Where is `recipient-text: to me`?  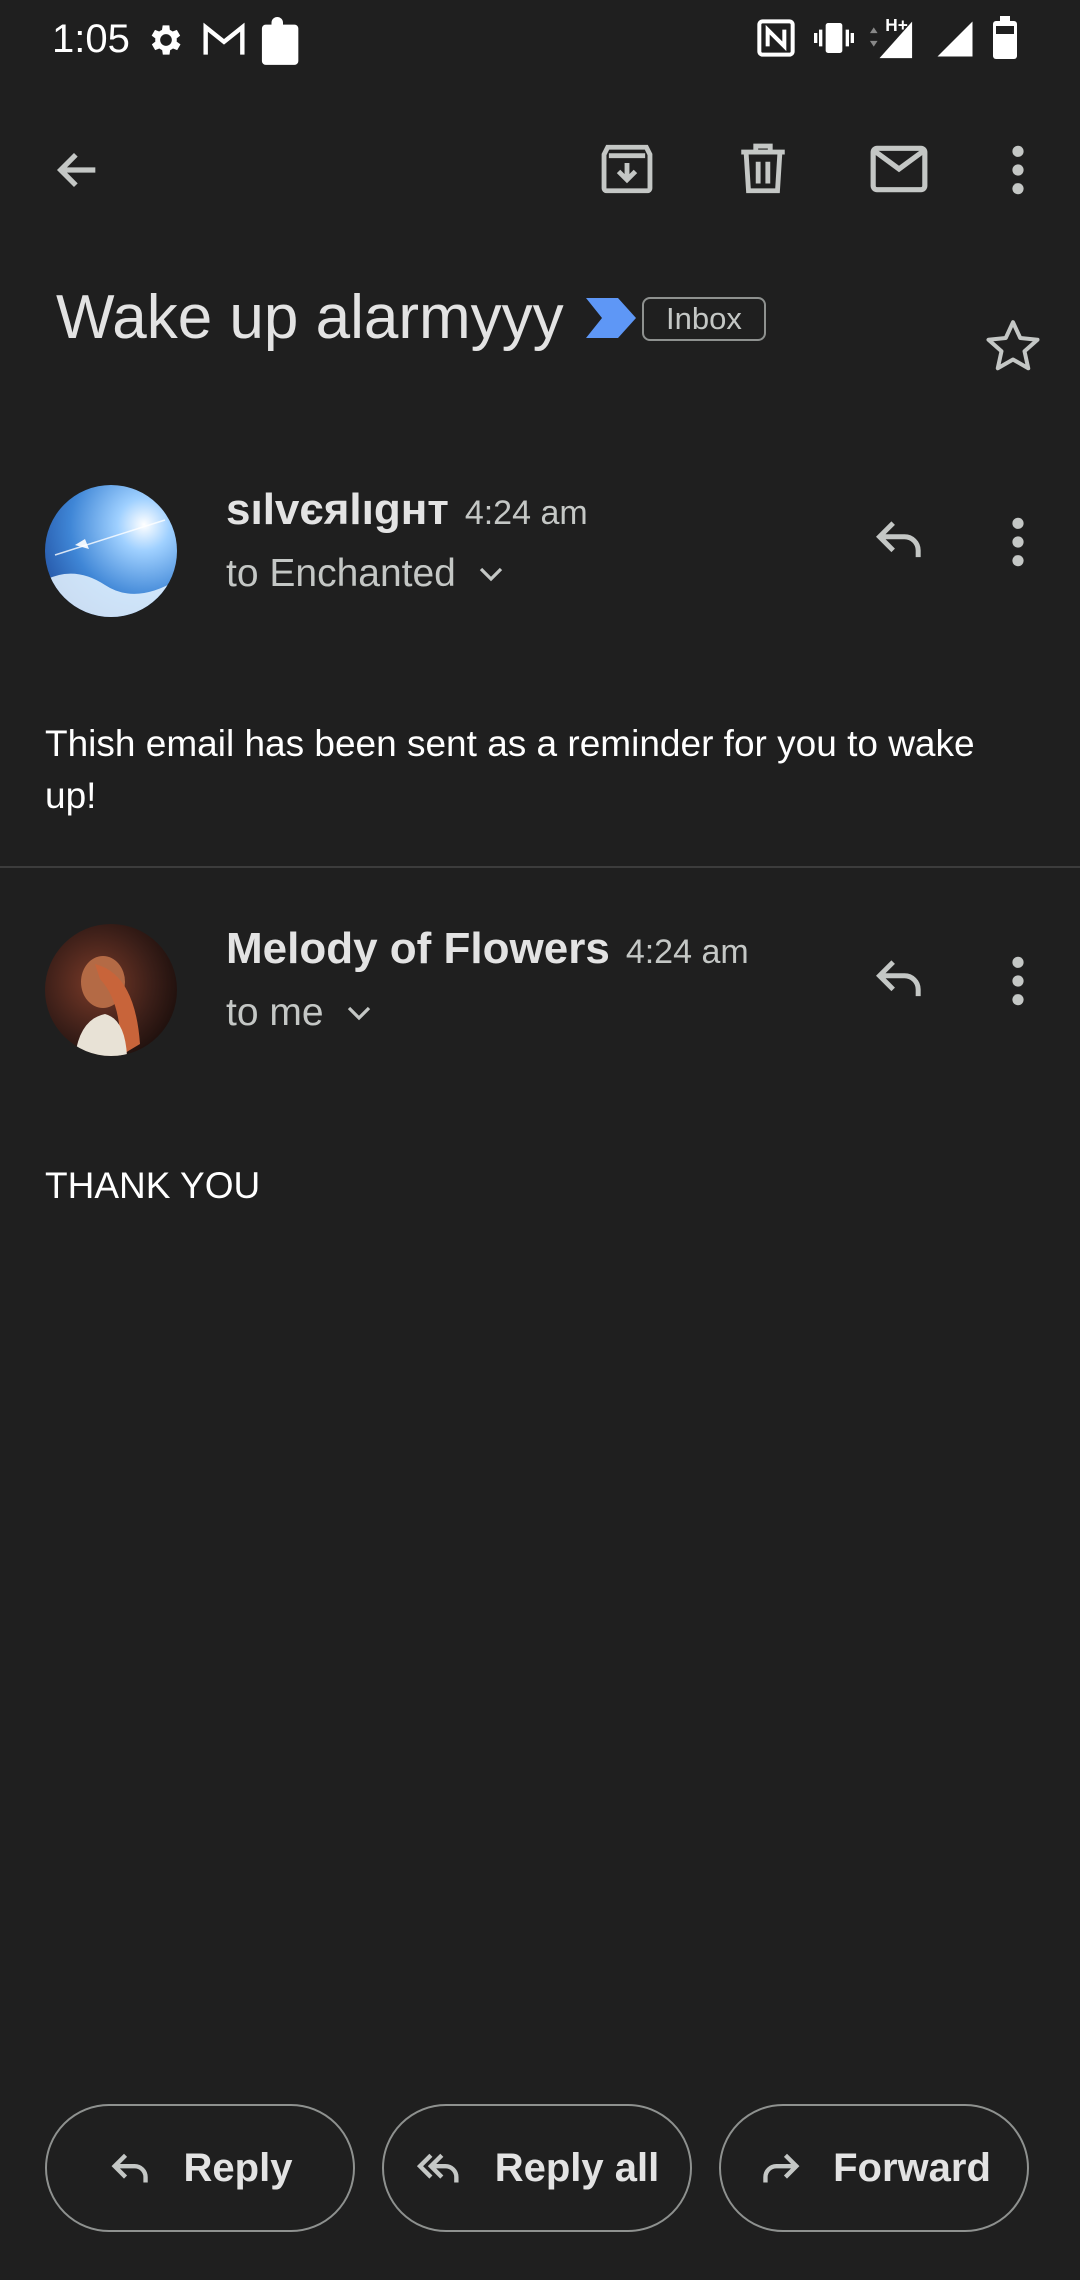
recipient-text: to me is located at coordinates (275, 1012).